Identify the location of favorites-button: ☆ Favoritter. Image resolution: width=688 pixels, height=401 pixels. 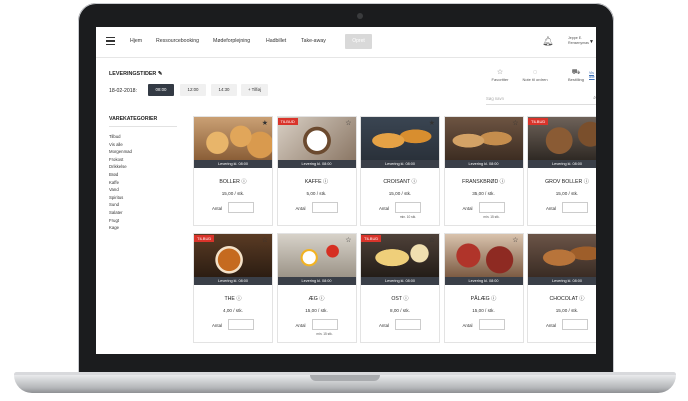
(500, 75).